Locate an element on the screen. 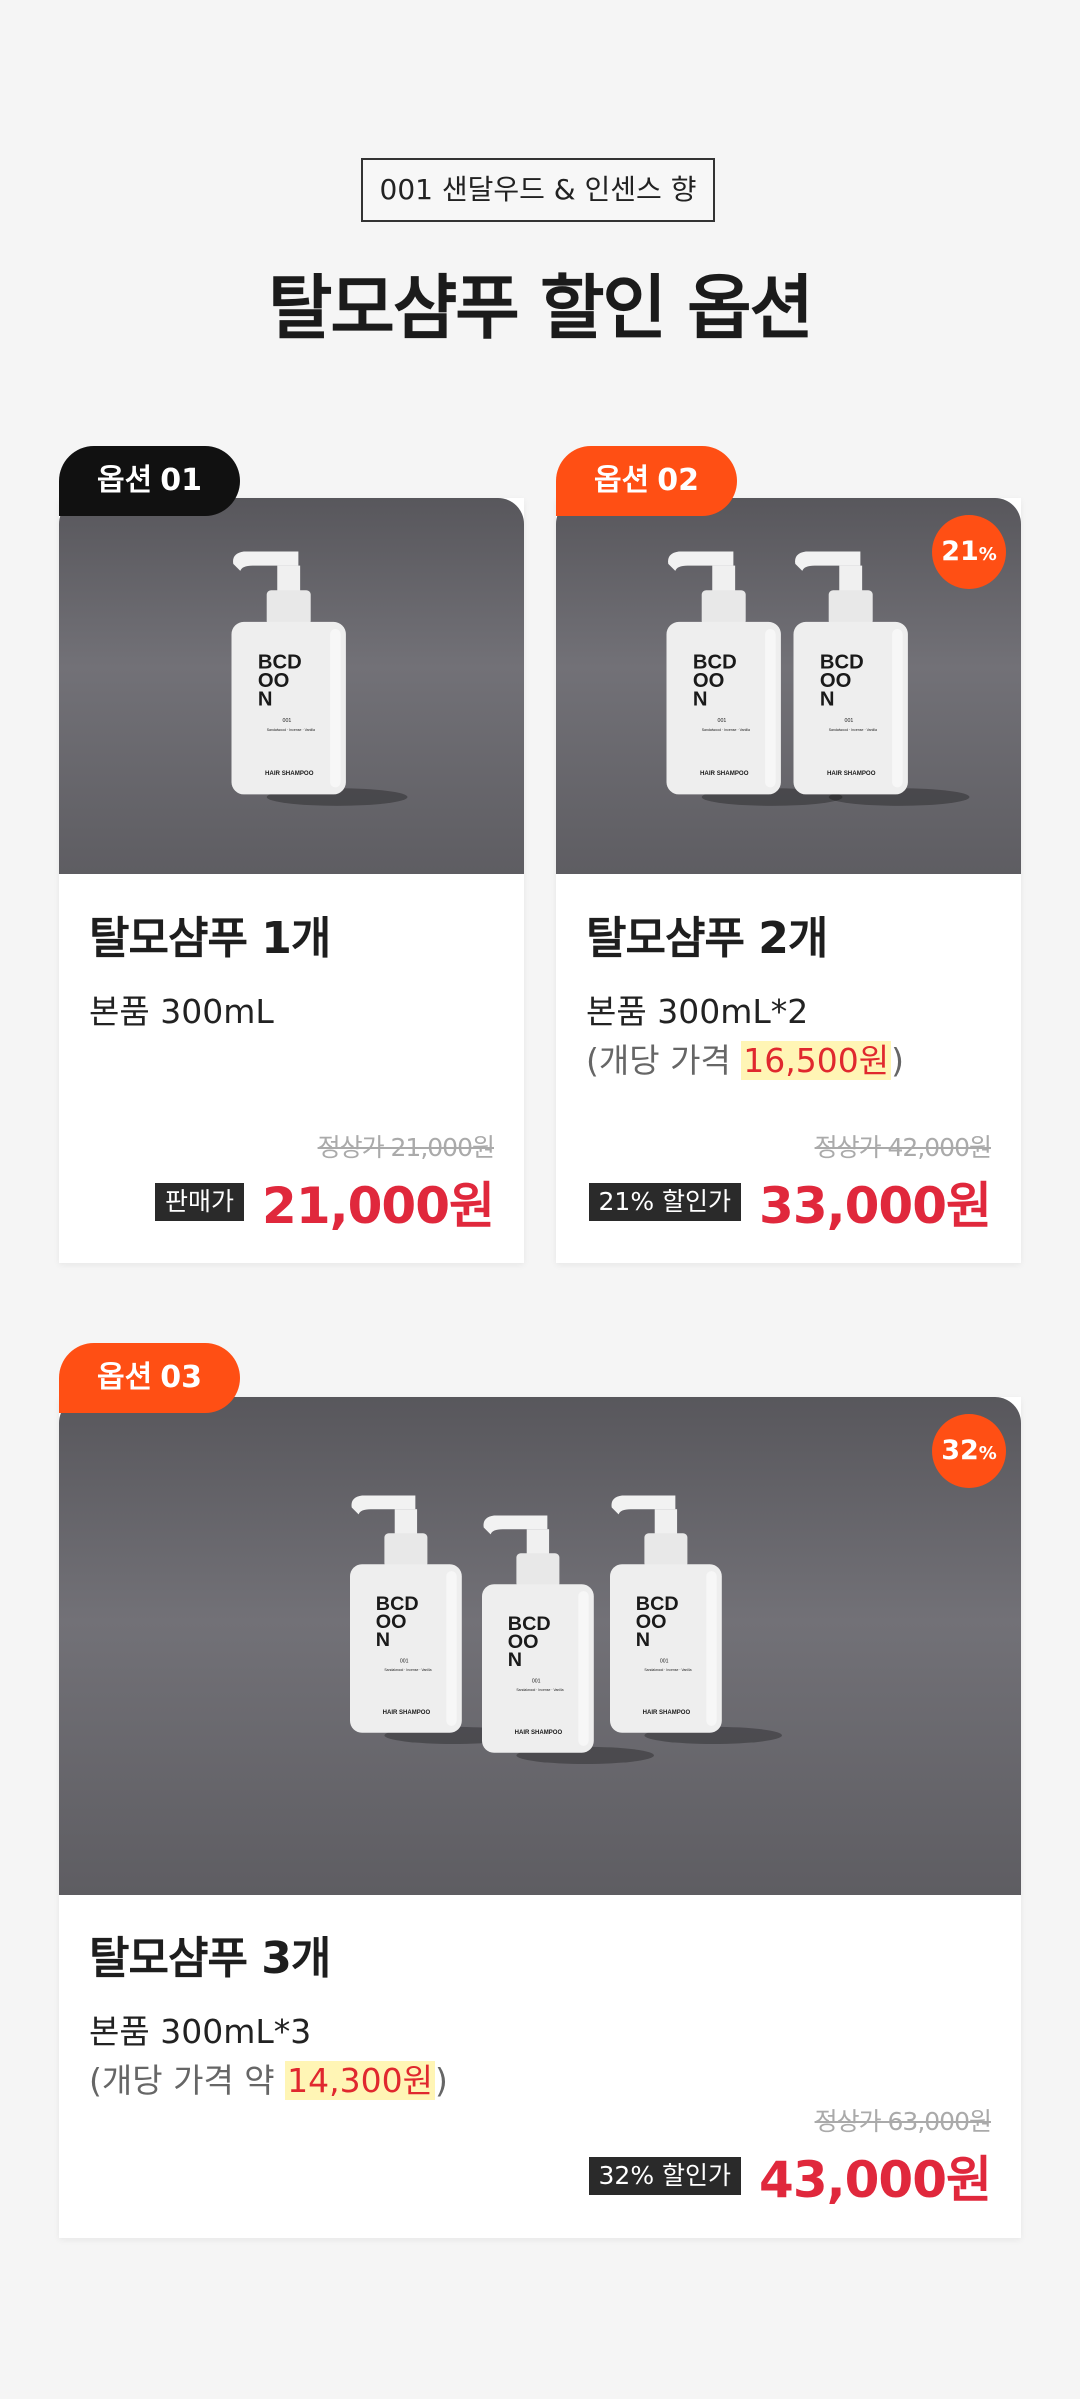 The height and width of the screenshot is (2399, 1080). unit-price: 14,300원 is located at coordinates (360, 2080).